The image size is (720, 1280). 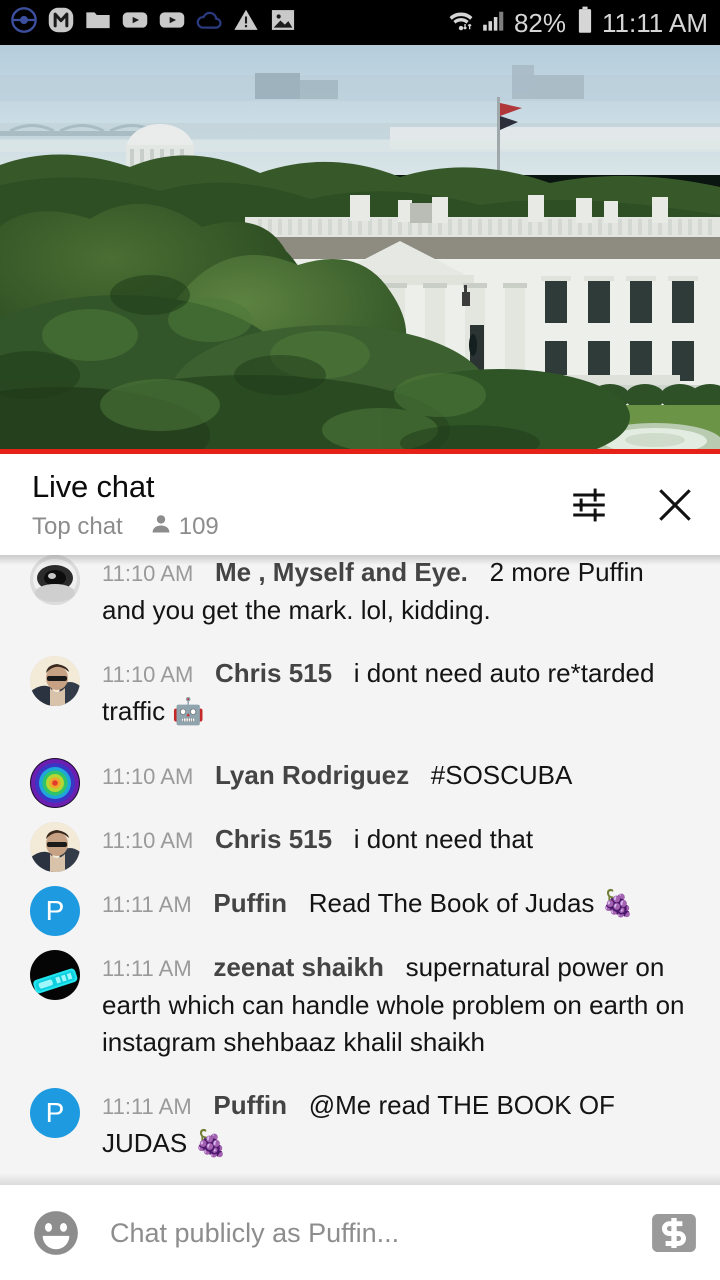 What do you see at coordinates (93, 486) in the screenshot?
I see `page-title: Live chat` at bounding box center [93, 486].